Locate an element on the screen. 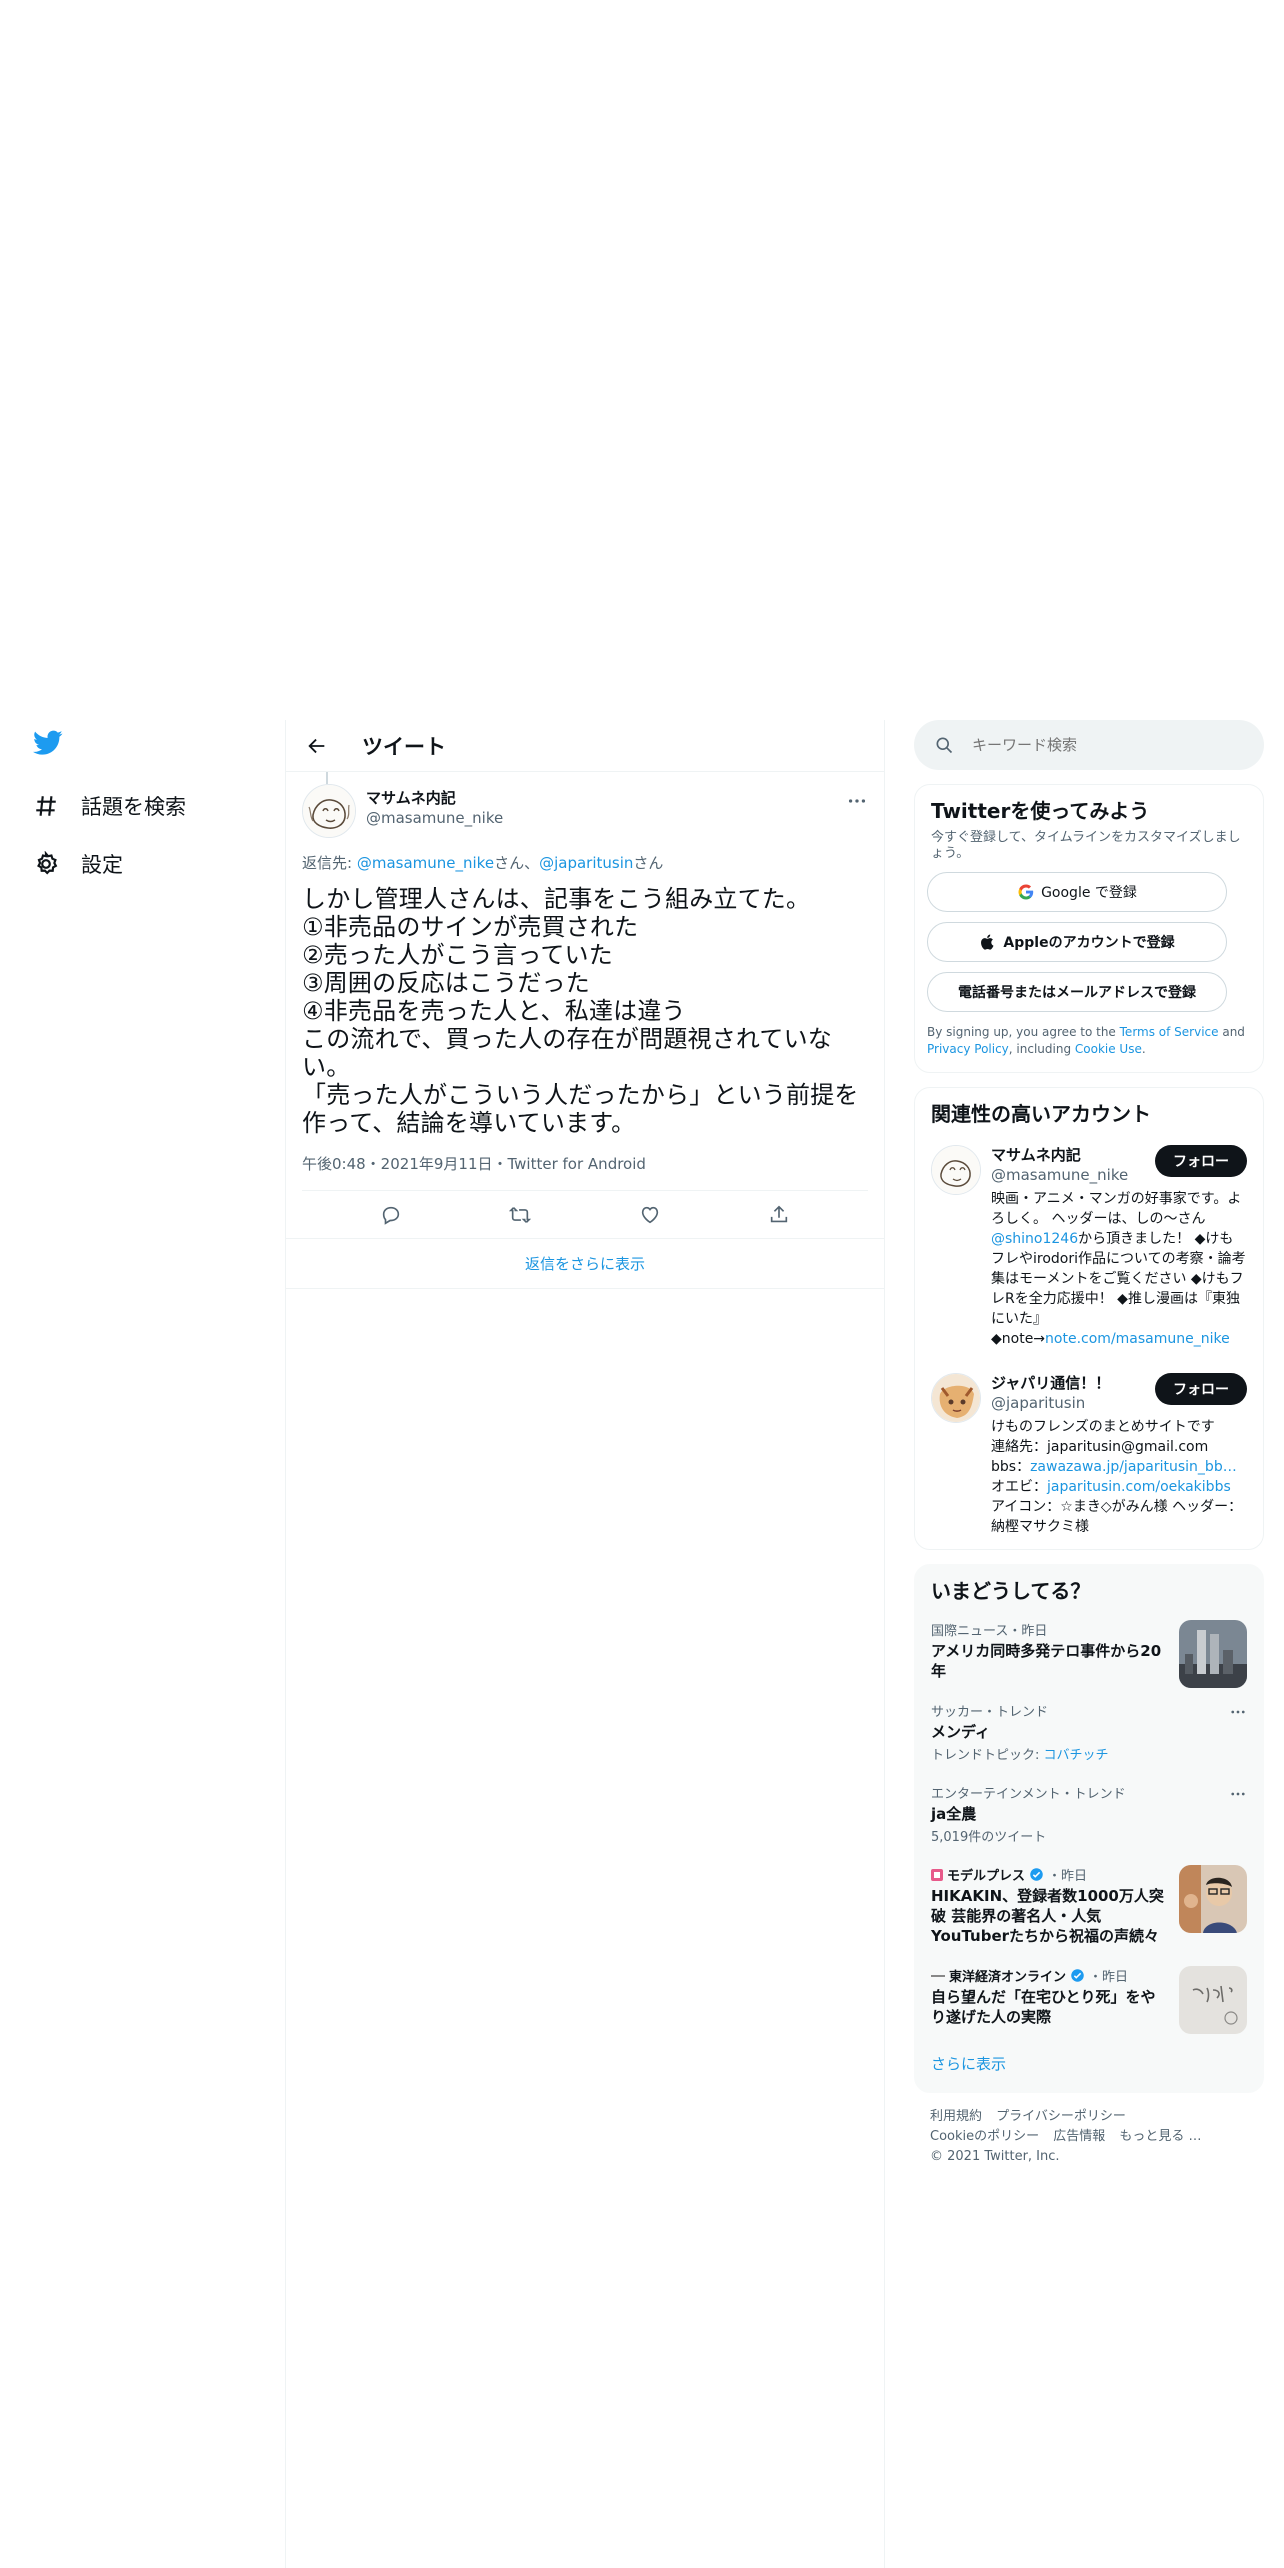 This screenshot has height=2568, width=1284. bio-link: @shino1246 is located at coordinates (1034, 1239).